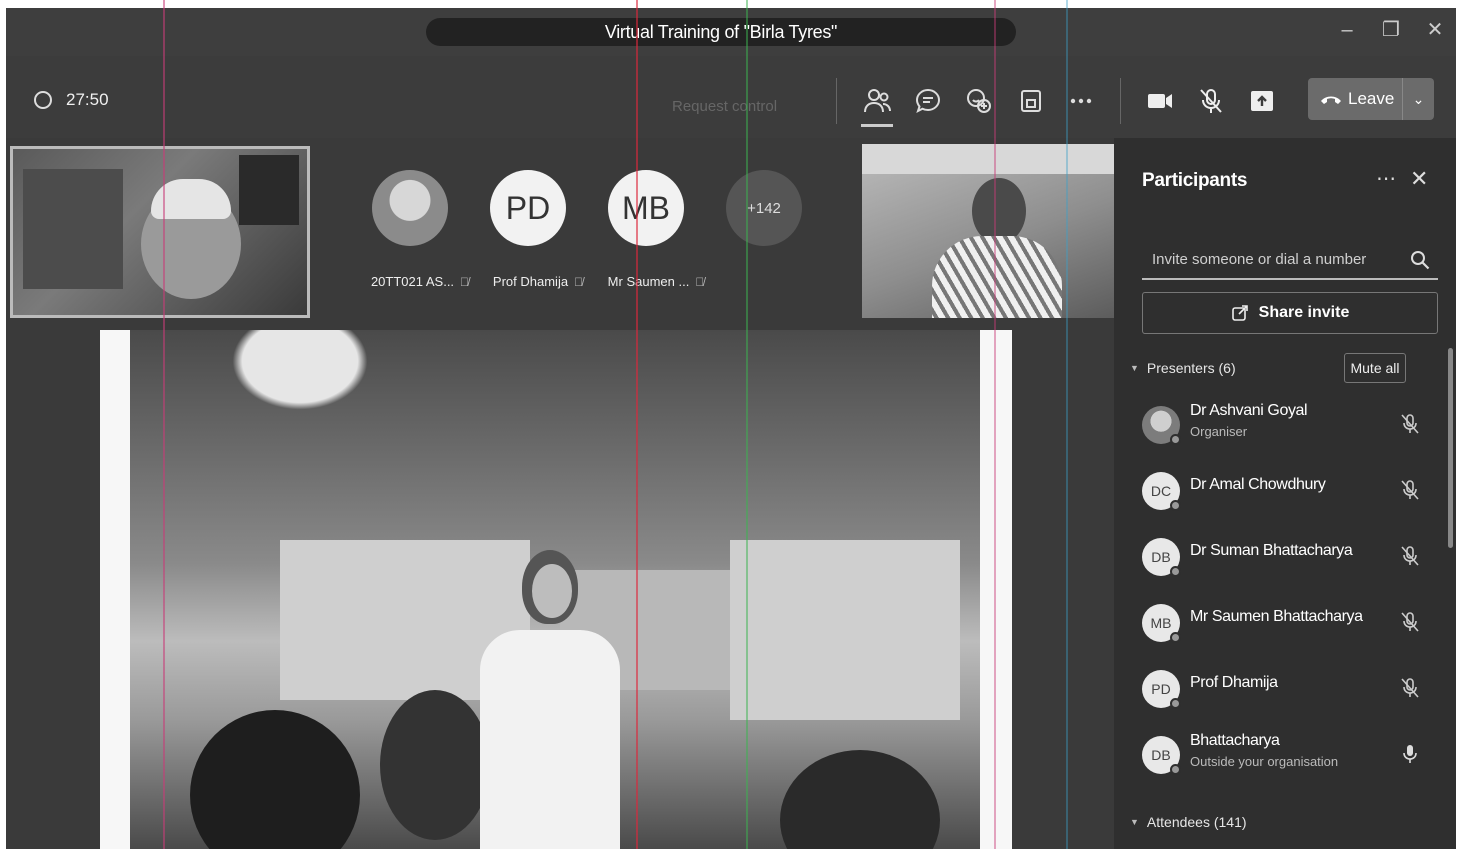 The image size is (1468, 849). What do you see at coordinates (979, 101) in the screenshot?
I see `reactions-icon` at bounding box center [979, 101].